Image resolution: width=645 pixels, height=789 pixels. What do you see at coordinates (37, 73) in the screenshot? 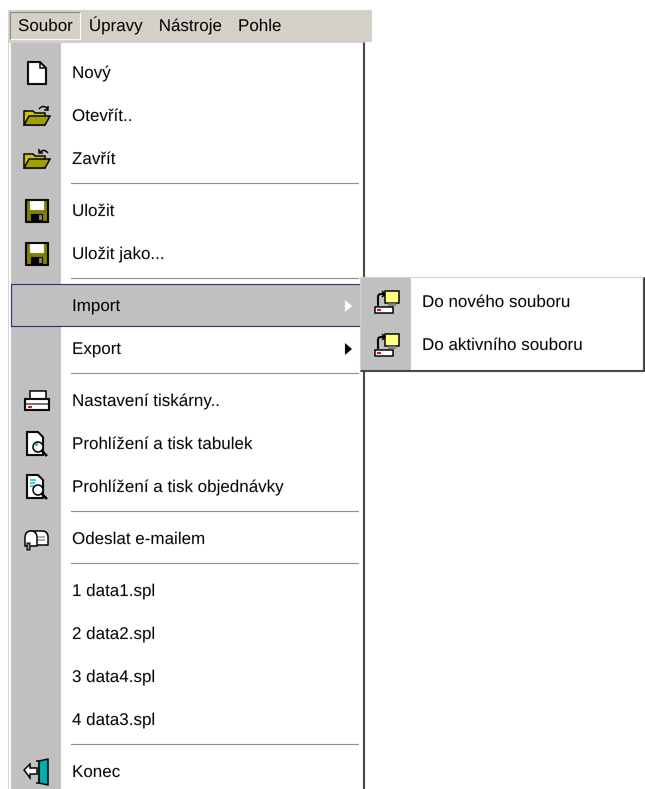
I see `new-file-icon` at bounding box center [37, 73].